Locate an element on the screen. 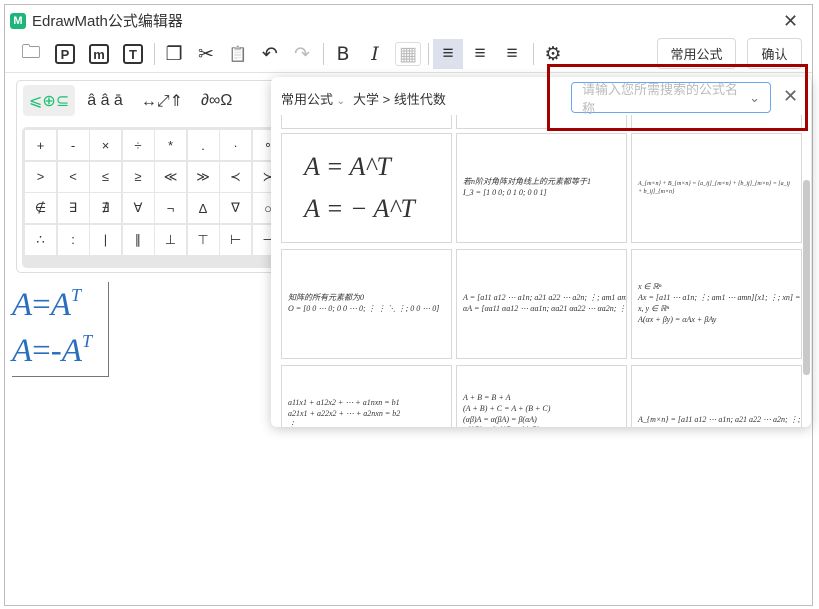 Image resolution: width=819 pixels, height=609 pixels. bold-icon: B is located at coordinates (343, 54).